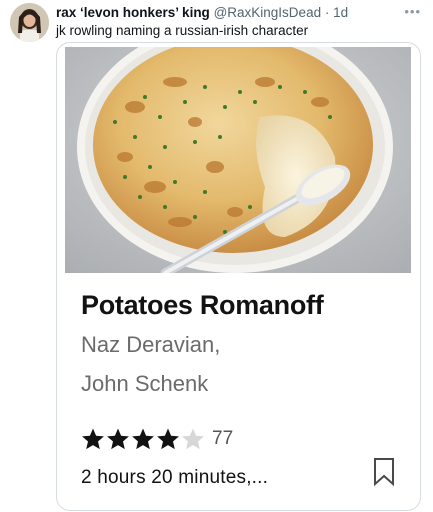  I want to click on avatar-image, so click(29, 22).